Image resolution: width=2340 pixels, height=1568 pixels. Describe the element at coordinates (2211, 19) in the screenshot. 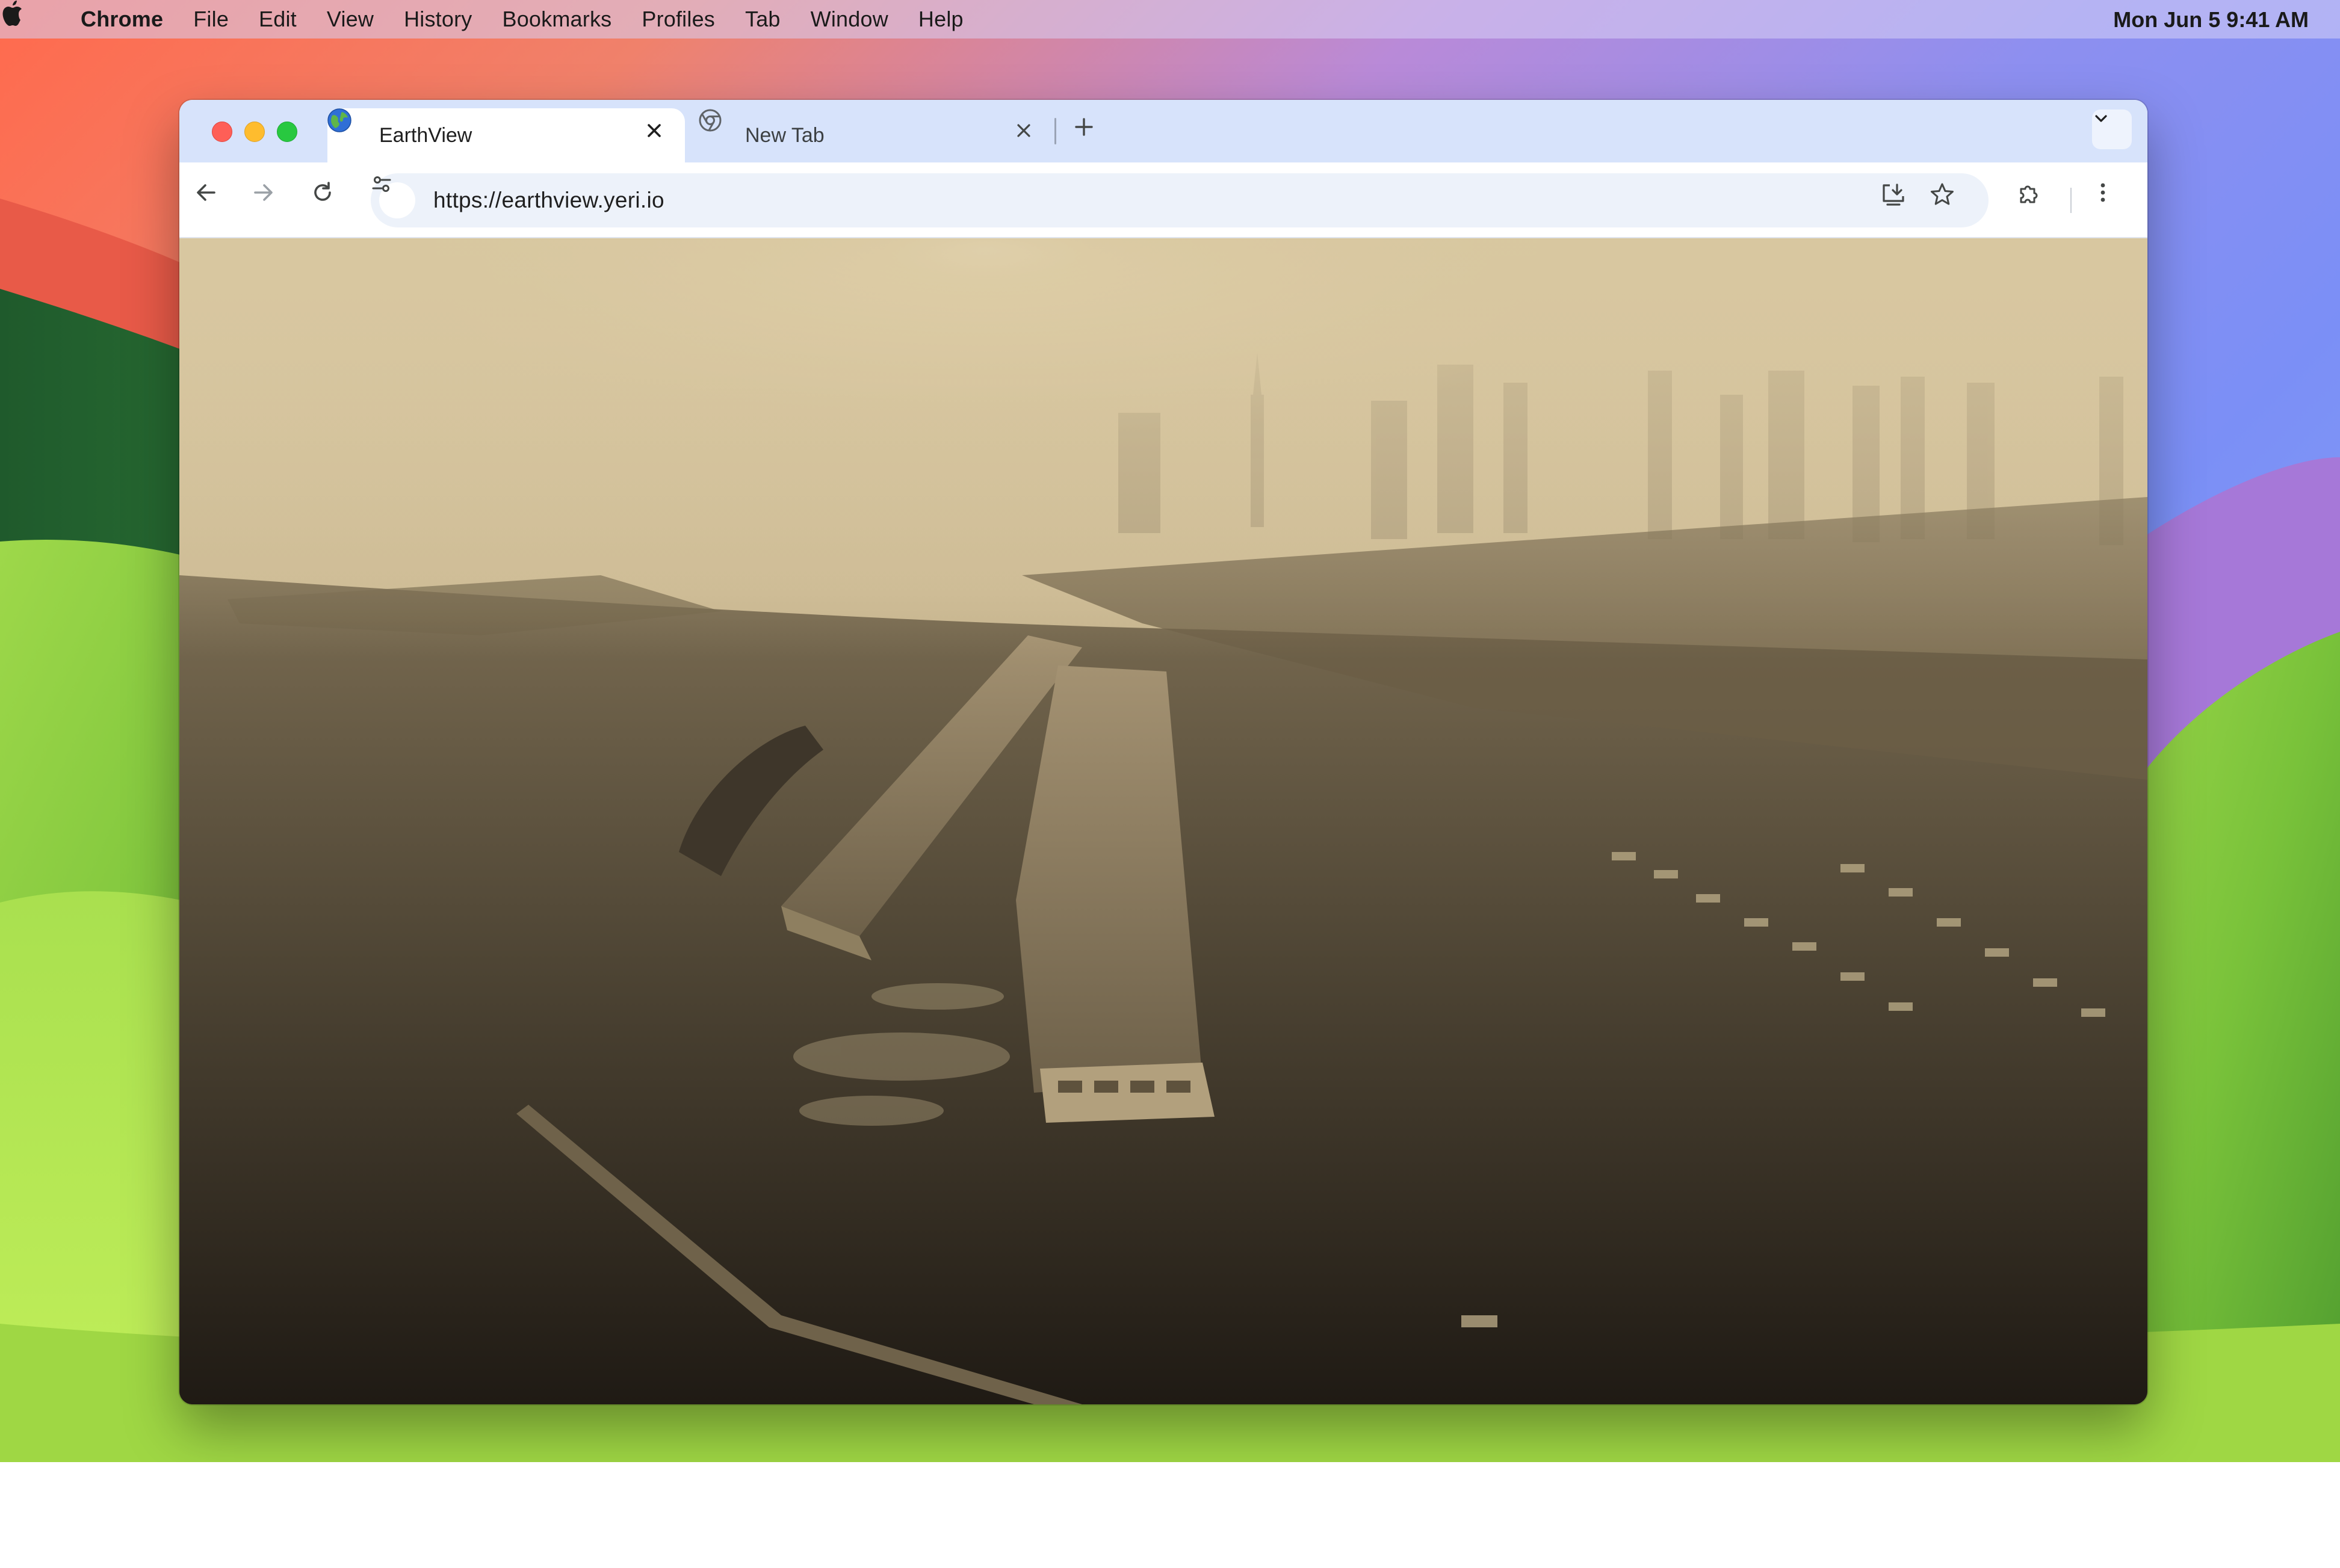

I see `menubar-clock: Mon Jun 5 9:41 AM` at that location.